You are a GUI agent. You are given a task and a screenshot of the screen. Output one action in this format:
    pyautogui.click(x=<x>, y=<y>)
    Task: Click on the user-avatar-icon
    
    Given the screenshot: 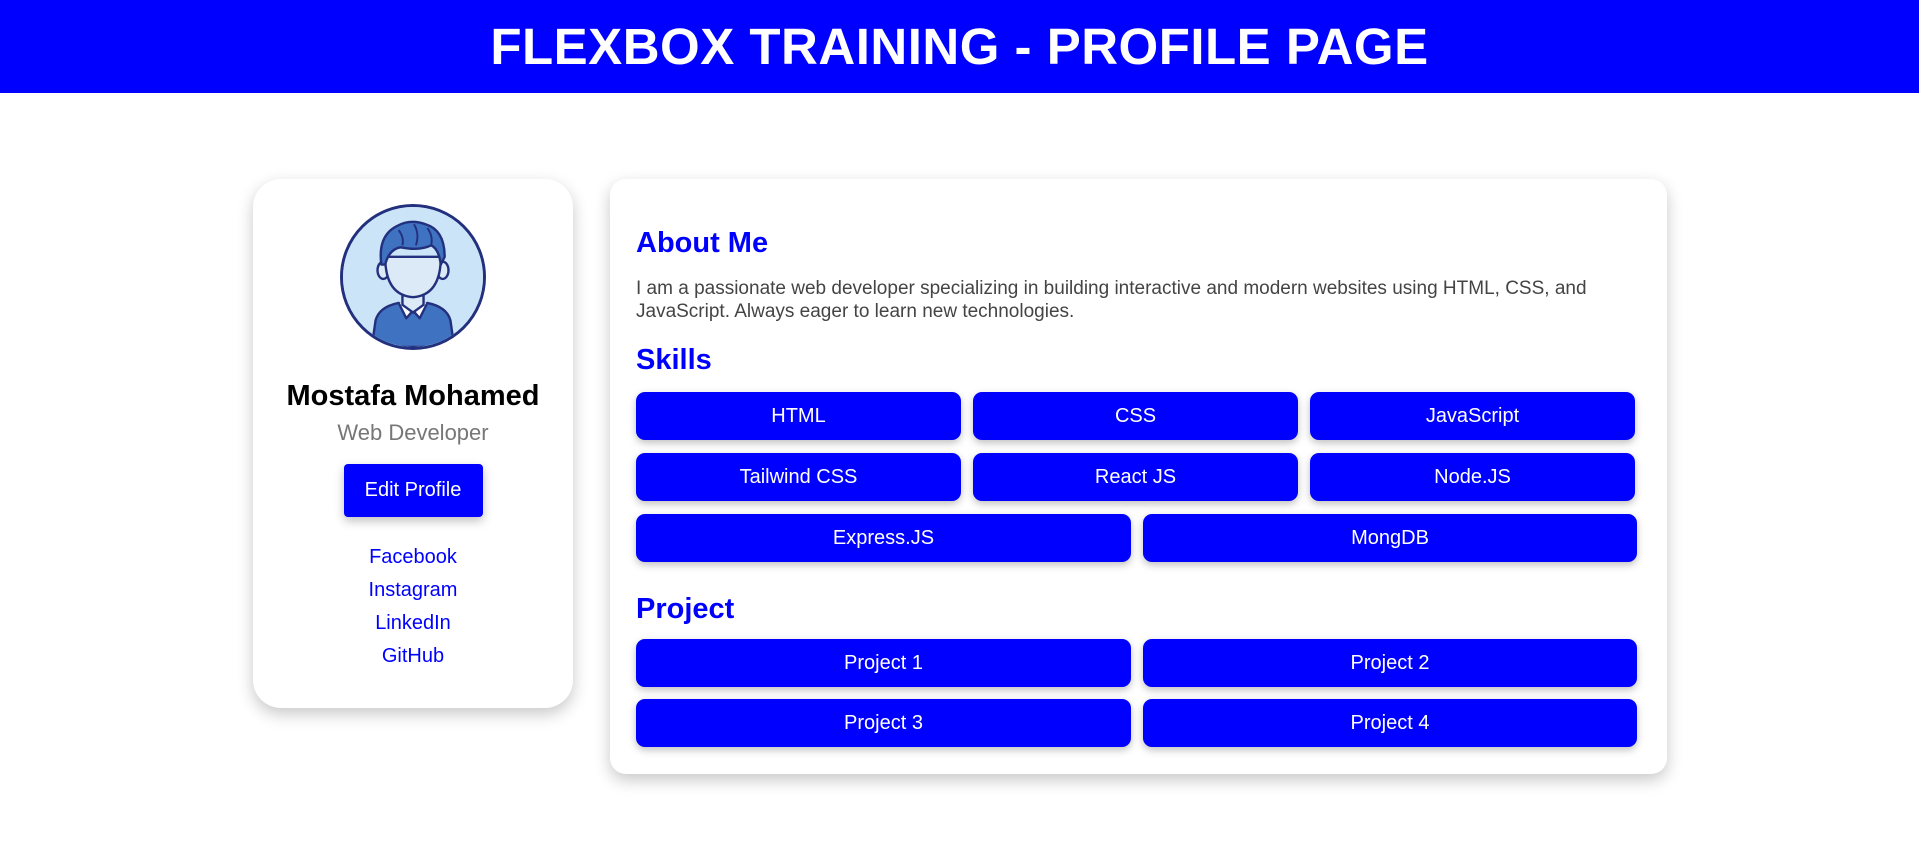 What is the action you would take?
    pyautogui.click(x=413, y=277)
    